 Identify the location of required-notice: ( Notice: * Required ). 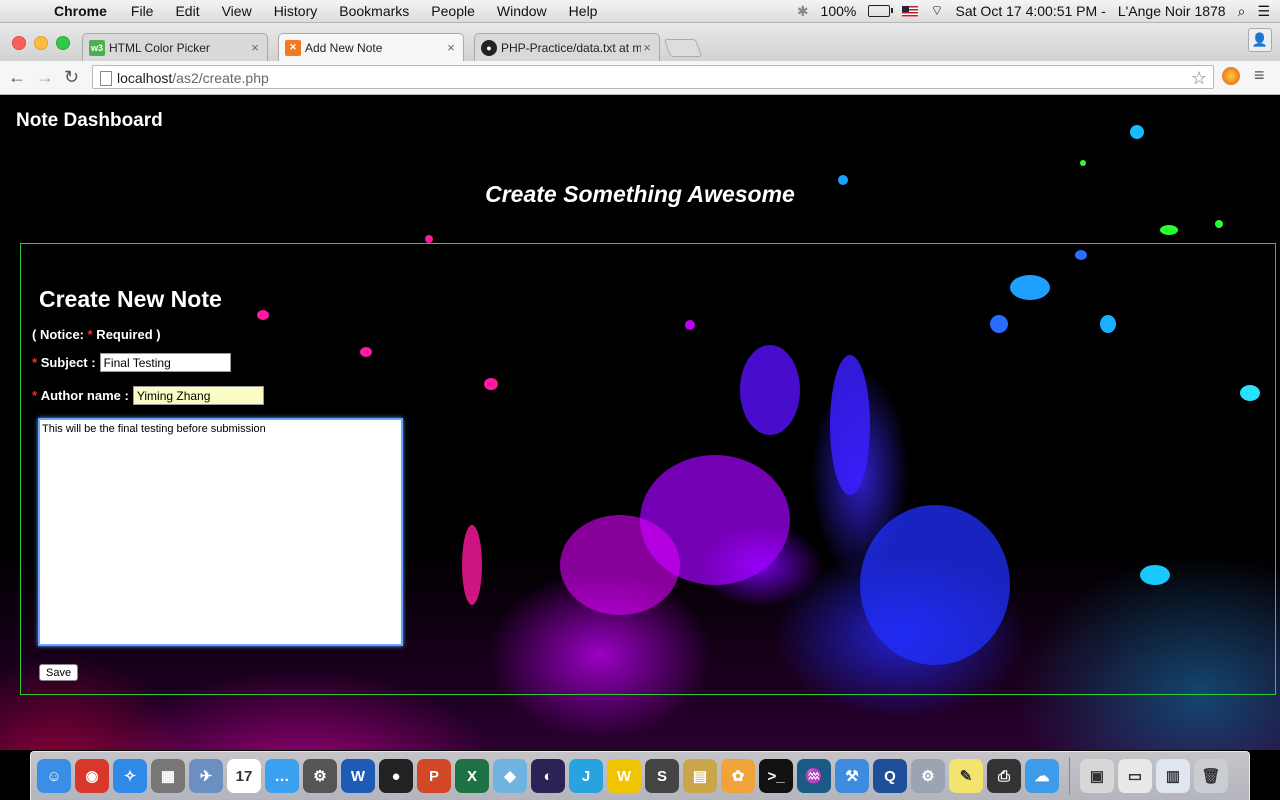
(96, 334).